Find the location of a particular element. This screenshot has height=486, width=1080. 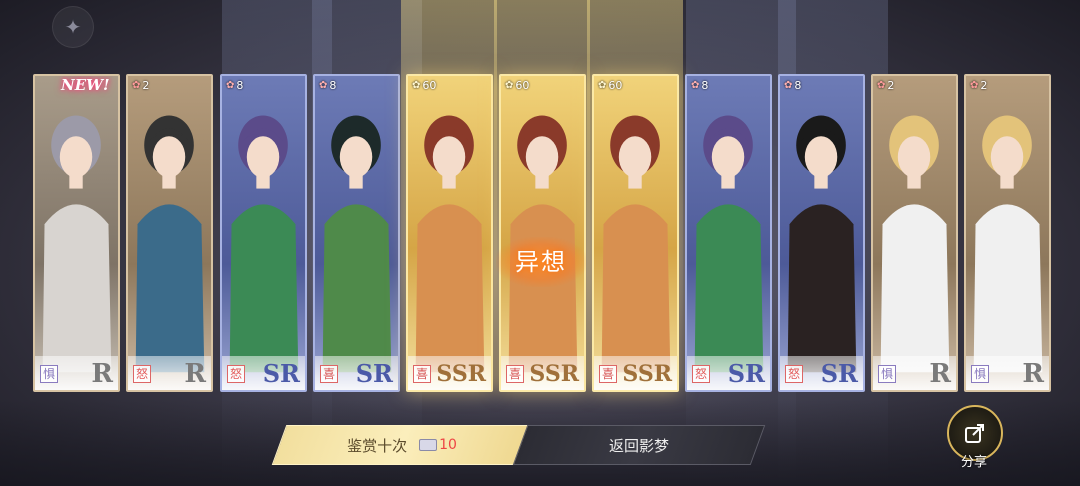

return-button: 返回影梦 is located at coordinates (639, 445).